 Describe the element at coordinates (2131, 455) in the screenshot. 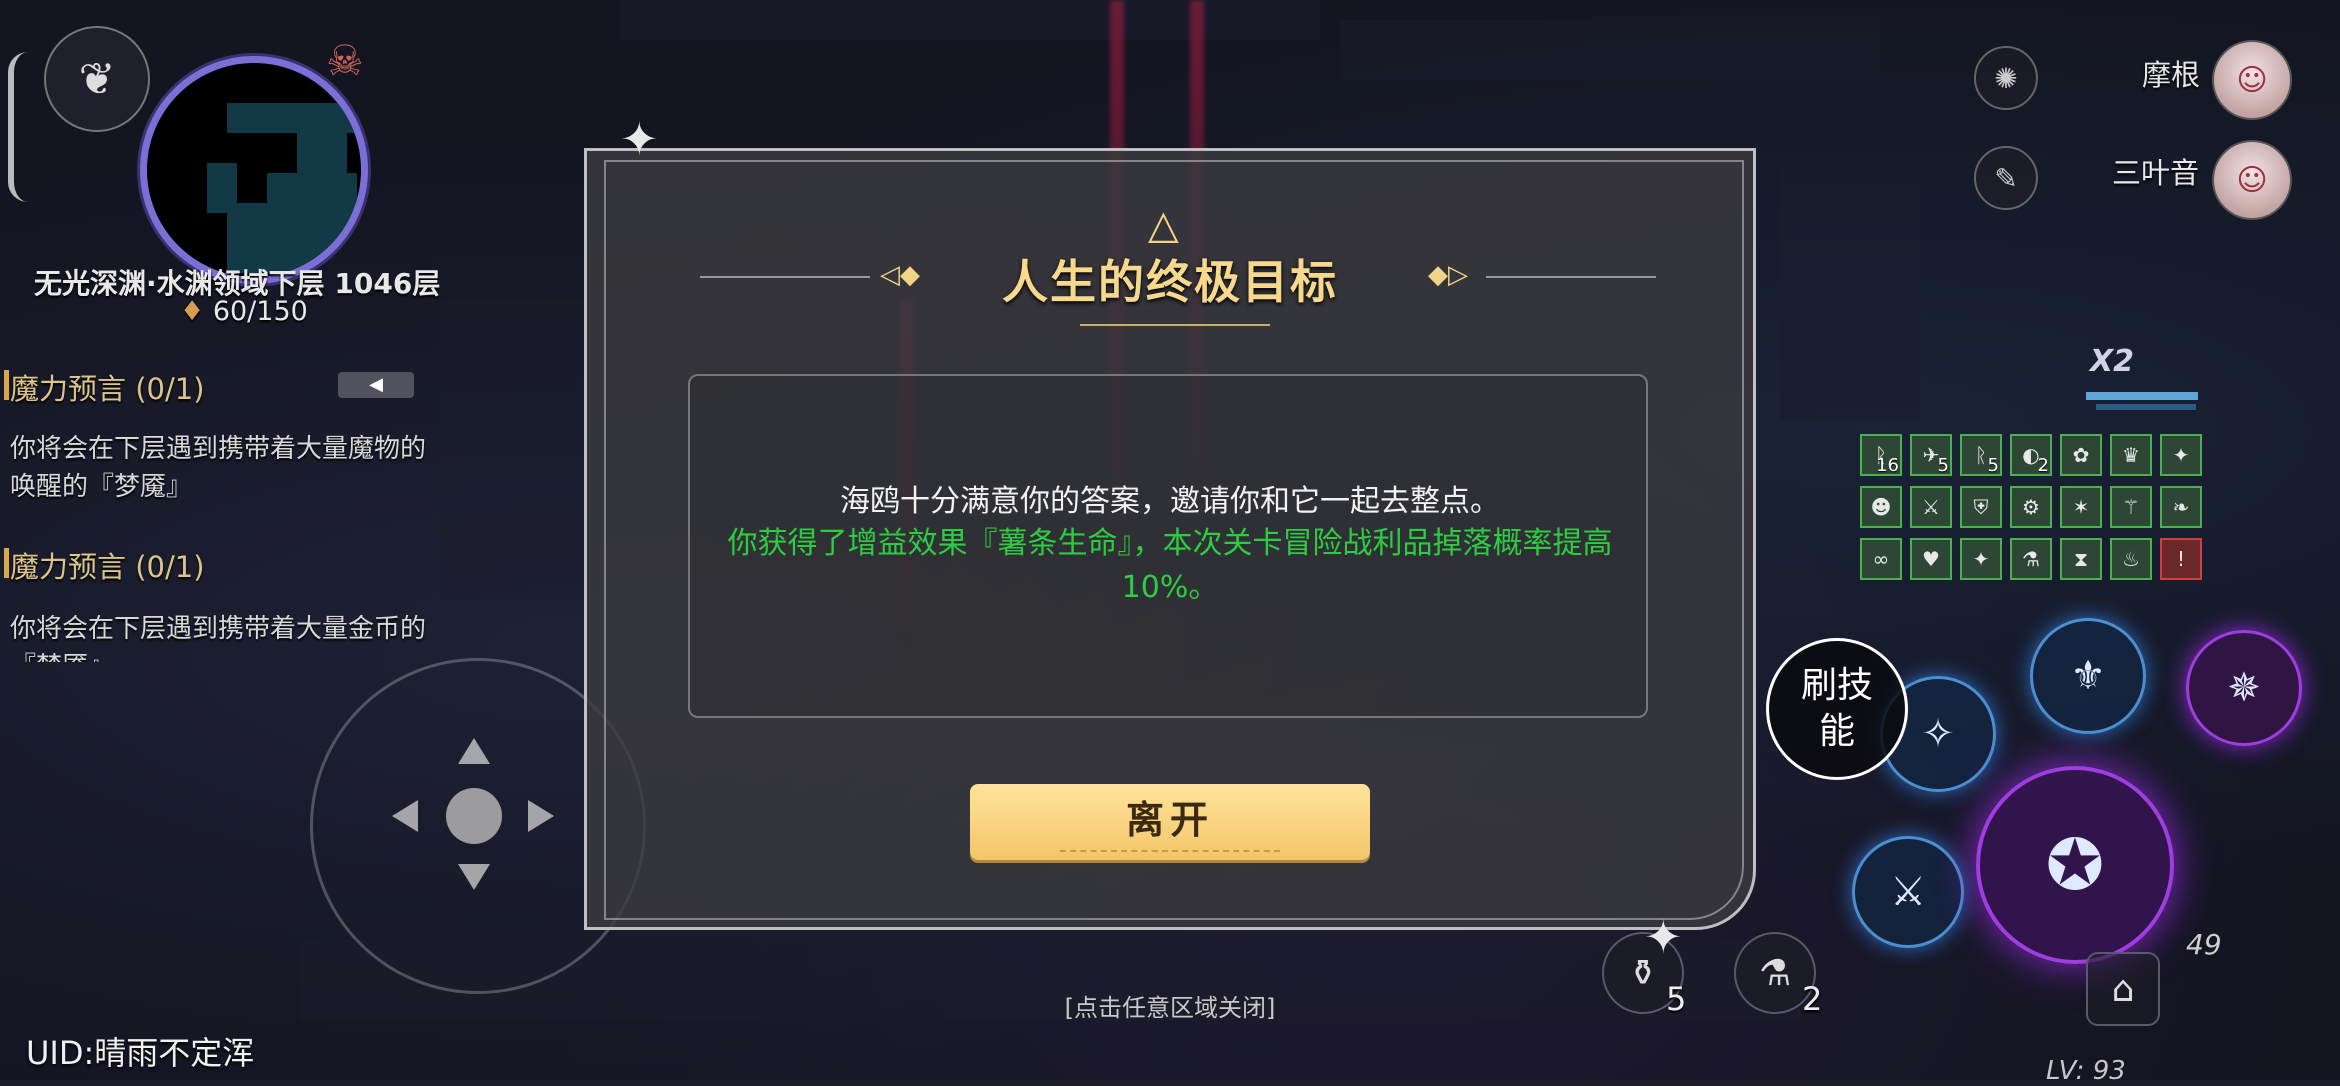

I see `buff-icon: ♛` at that location.